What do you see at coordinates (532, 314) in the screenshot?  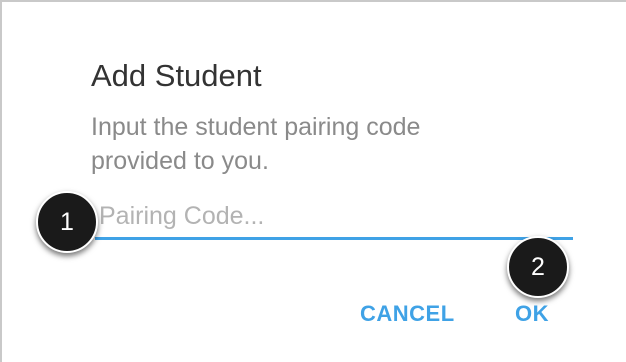 I see `ok-button: OK` at bounding box center [532, 314].